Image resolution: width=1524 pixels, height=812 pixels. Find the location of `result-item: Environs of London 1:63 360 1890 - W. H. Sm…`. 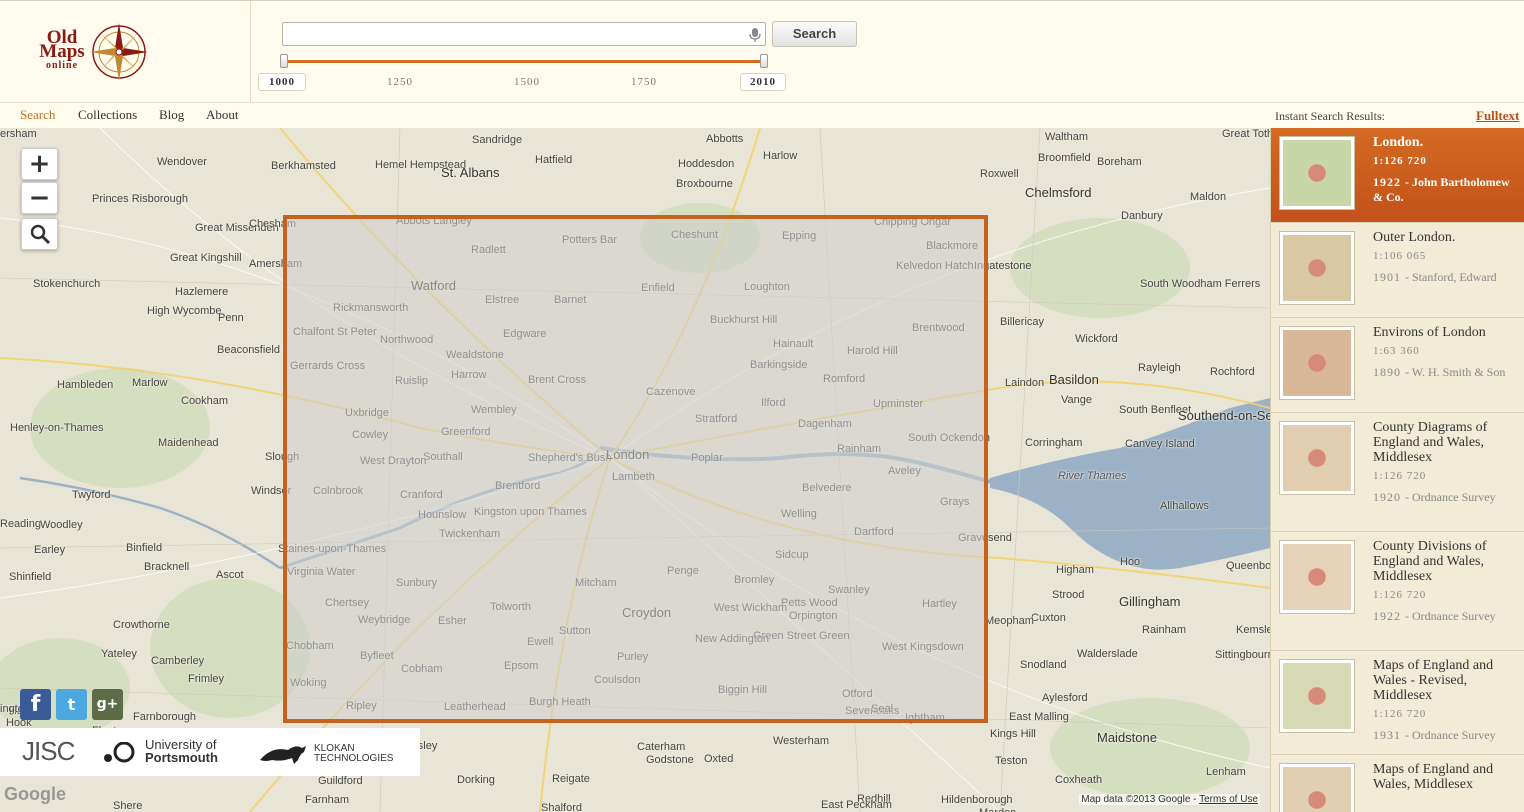

result-item: Environs of London 1:63 360 1890 - W. H. Sm… is located at coordinates (1397, 365).